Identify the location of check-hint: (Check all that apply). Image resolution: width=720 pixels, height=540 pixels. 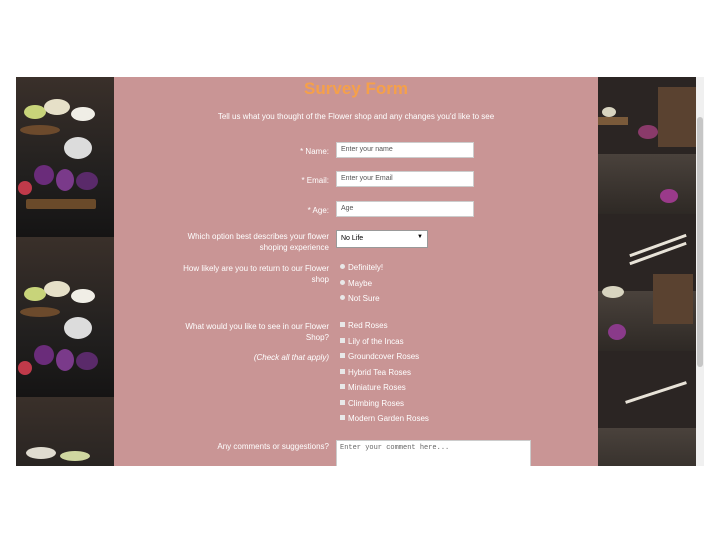
(291, 357).